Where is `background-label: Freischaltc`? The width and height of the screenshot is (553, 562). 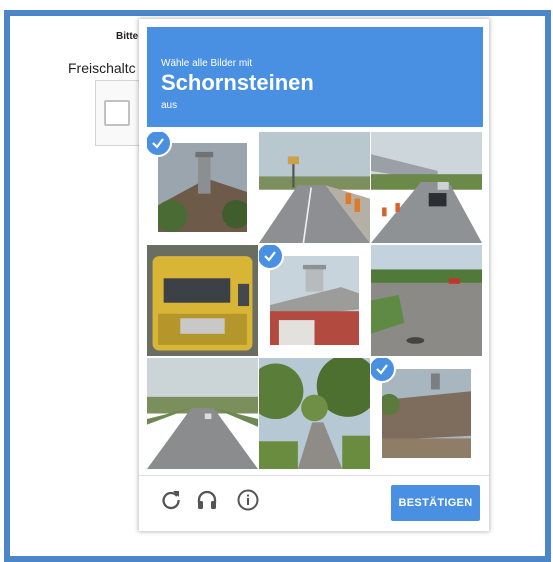
background-label: Freischaltc is located at coordinates (102, 68).